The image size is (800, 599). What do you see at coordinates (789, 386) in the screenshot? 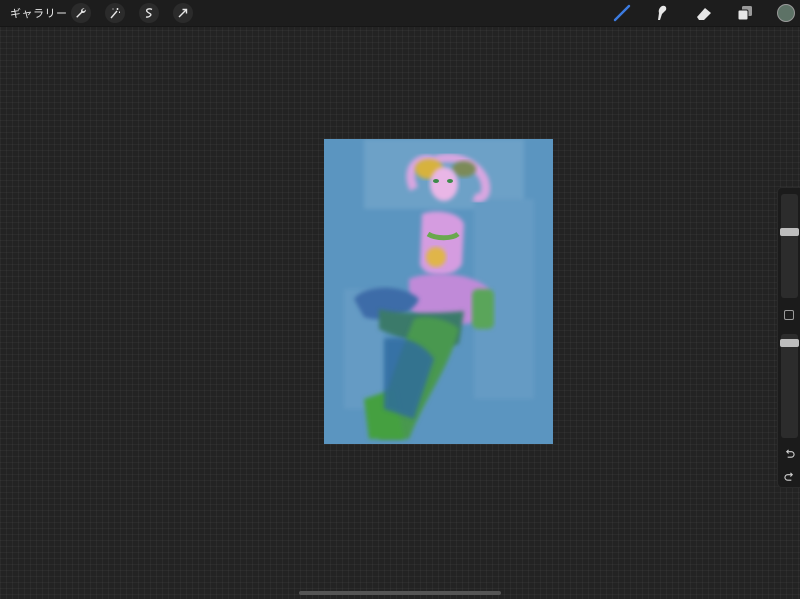
I see `opacity-slider` at bounding box center [789, 386].